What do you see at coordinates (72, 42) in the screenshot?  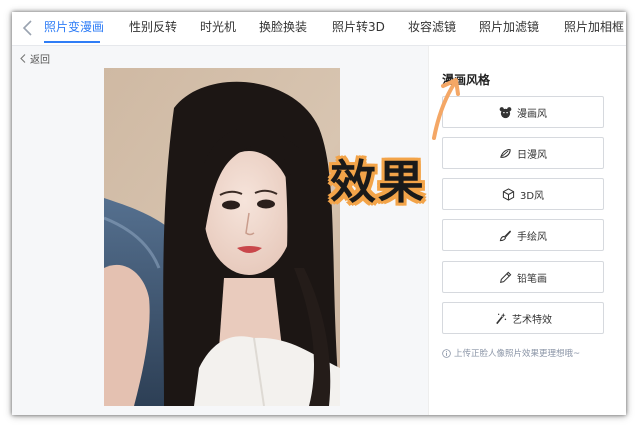 I see `active-tab-indicator` at bounding box center [72, 42].